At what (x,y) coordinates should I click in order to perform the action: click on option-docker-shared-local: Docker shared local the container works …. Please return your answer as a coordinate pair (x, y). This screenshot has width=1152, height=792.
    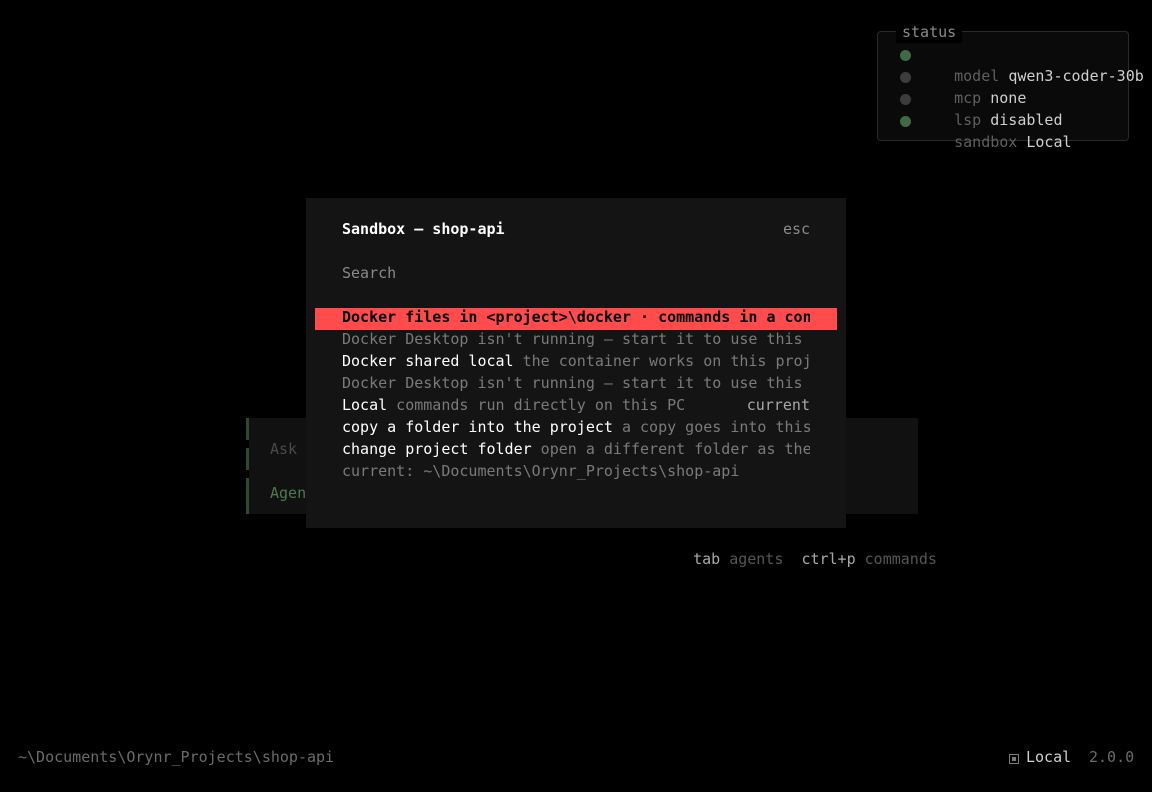
    Looking at the image, I should click on (576, 361).